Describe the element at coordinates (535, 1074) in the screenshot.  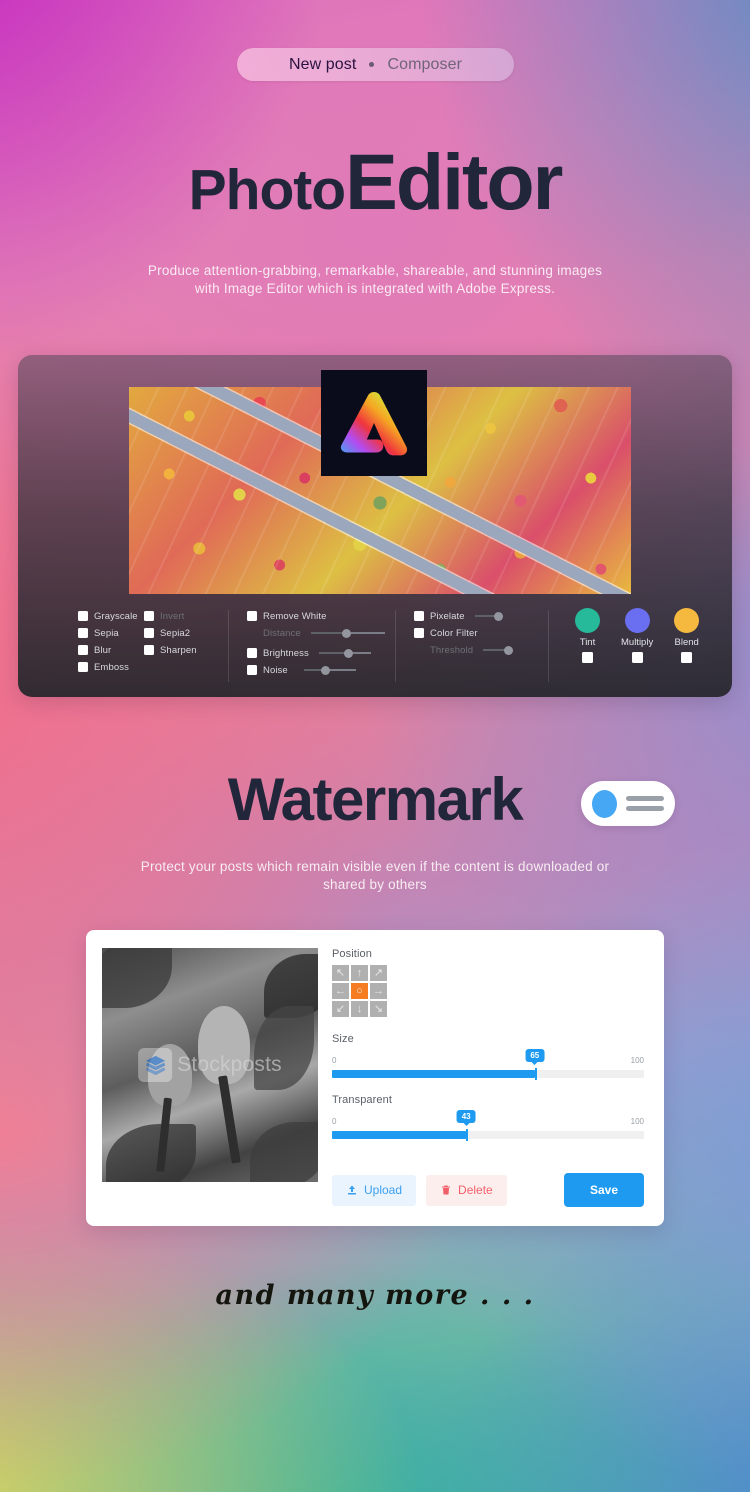
I see `size-slider-handle` at that location.